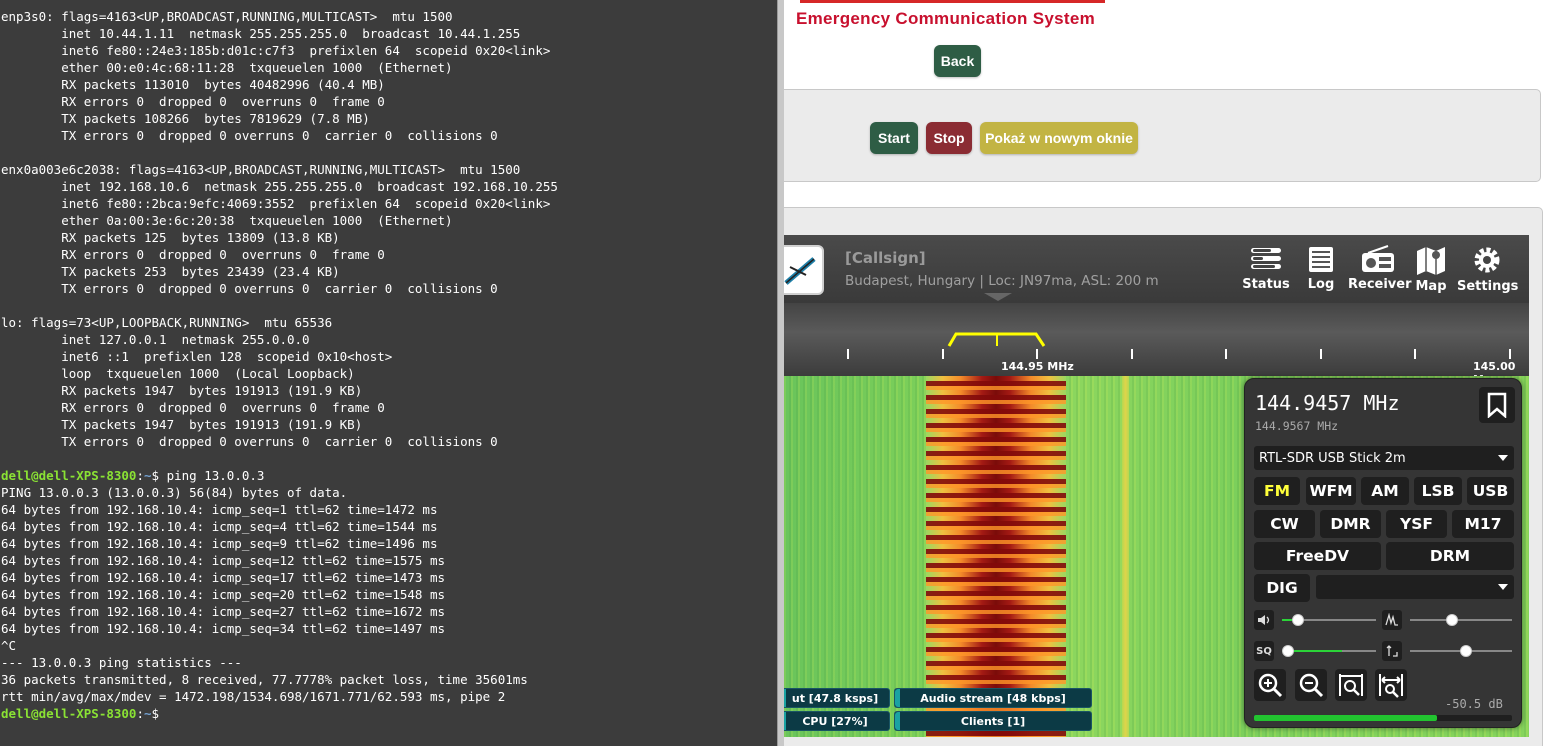  What do you see at coordinates (1391, 685) in the screenshot?
I see `zoom-full-button` at bounding box center [1391, 685].